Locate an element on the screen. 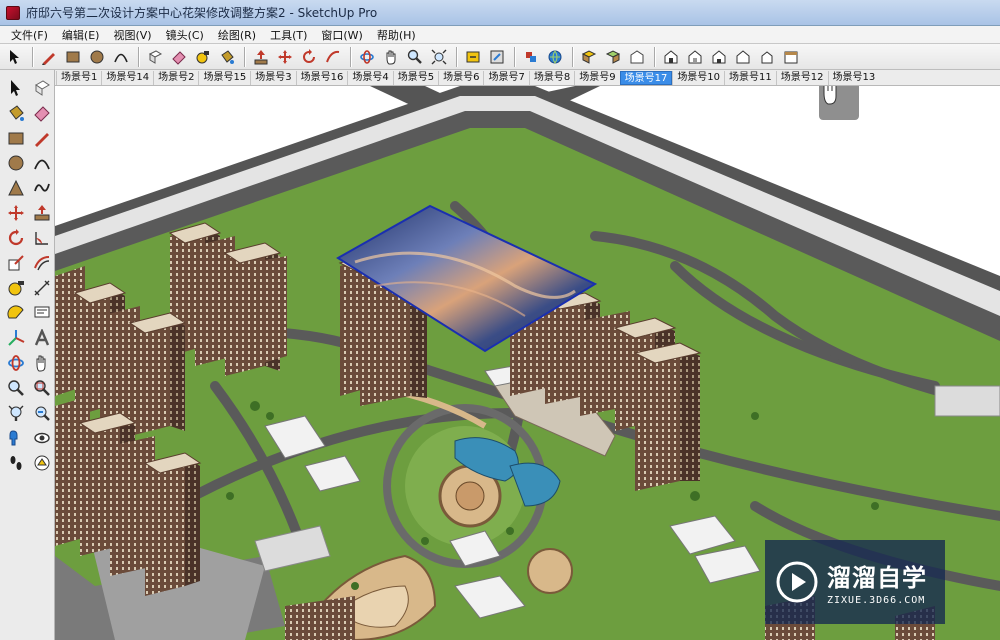 Image resolution: width=1000 pixels, height=640 pixels. axes-icon is located at coordinates (16, 338).